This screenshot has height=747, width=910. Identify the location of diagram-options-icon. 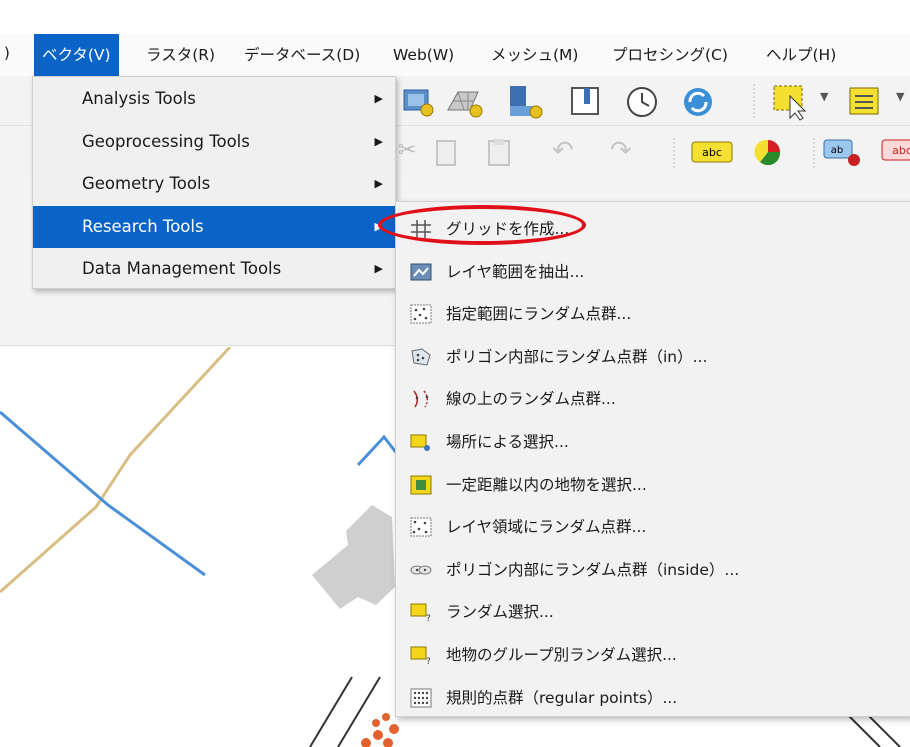
(768, 153).